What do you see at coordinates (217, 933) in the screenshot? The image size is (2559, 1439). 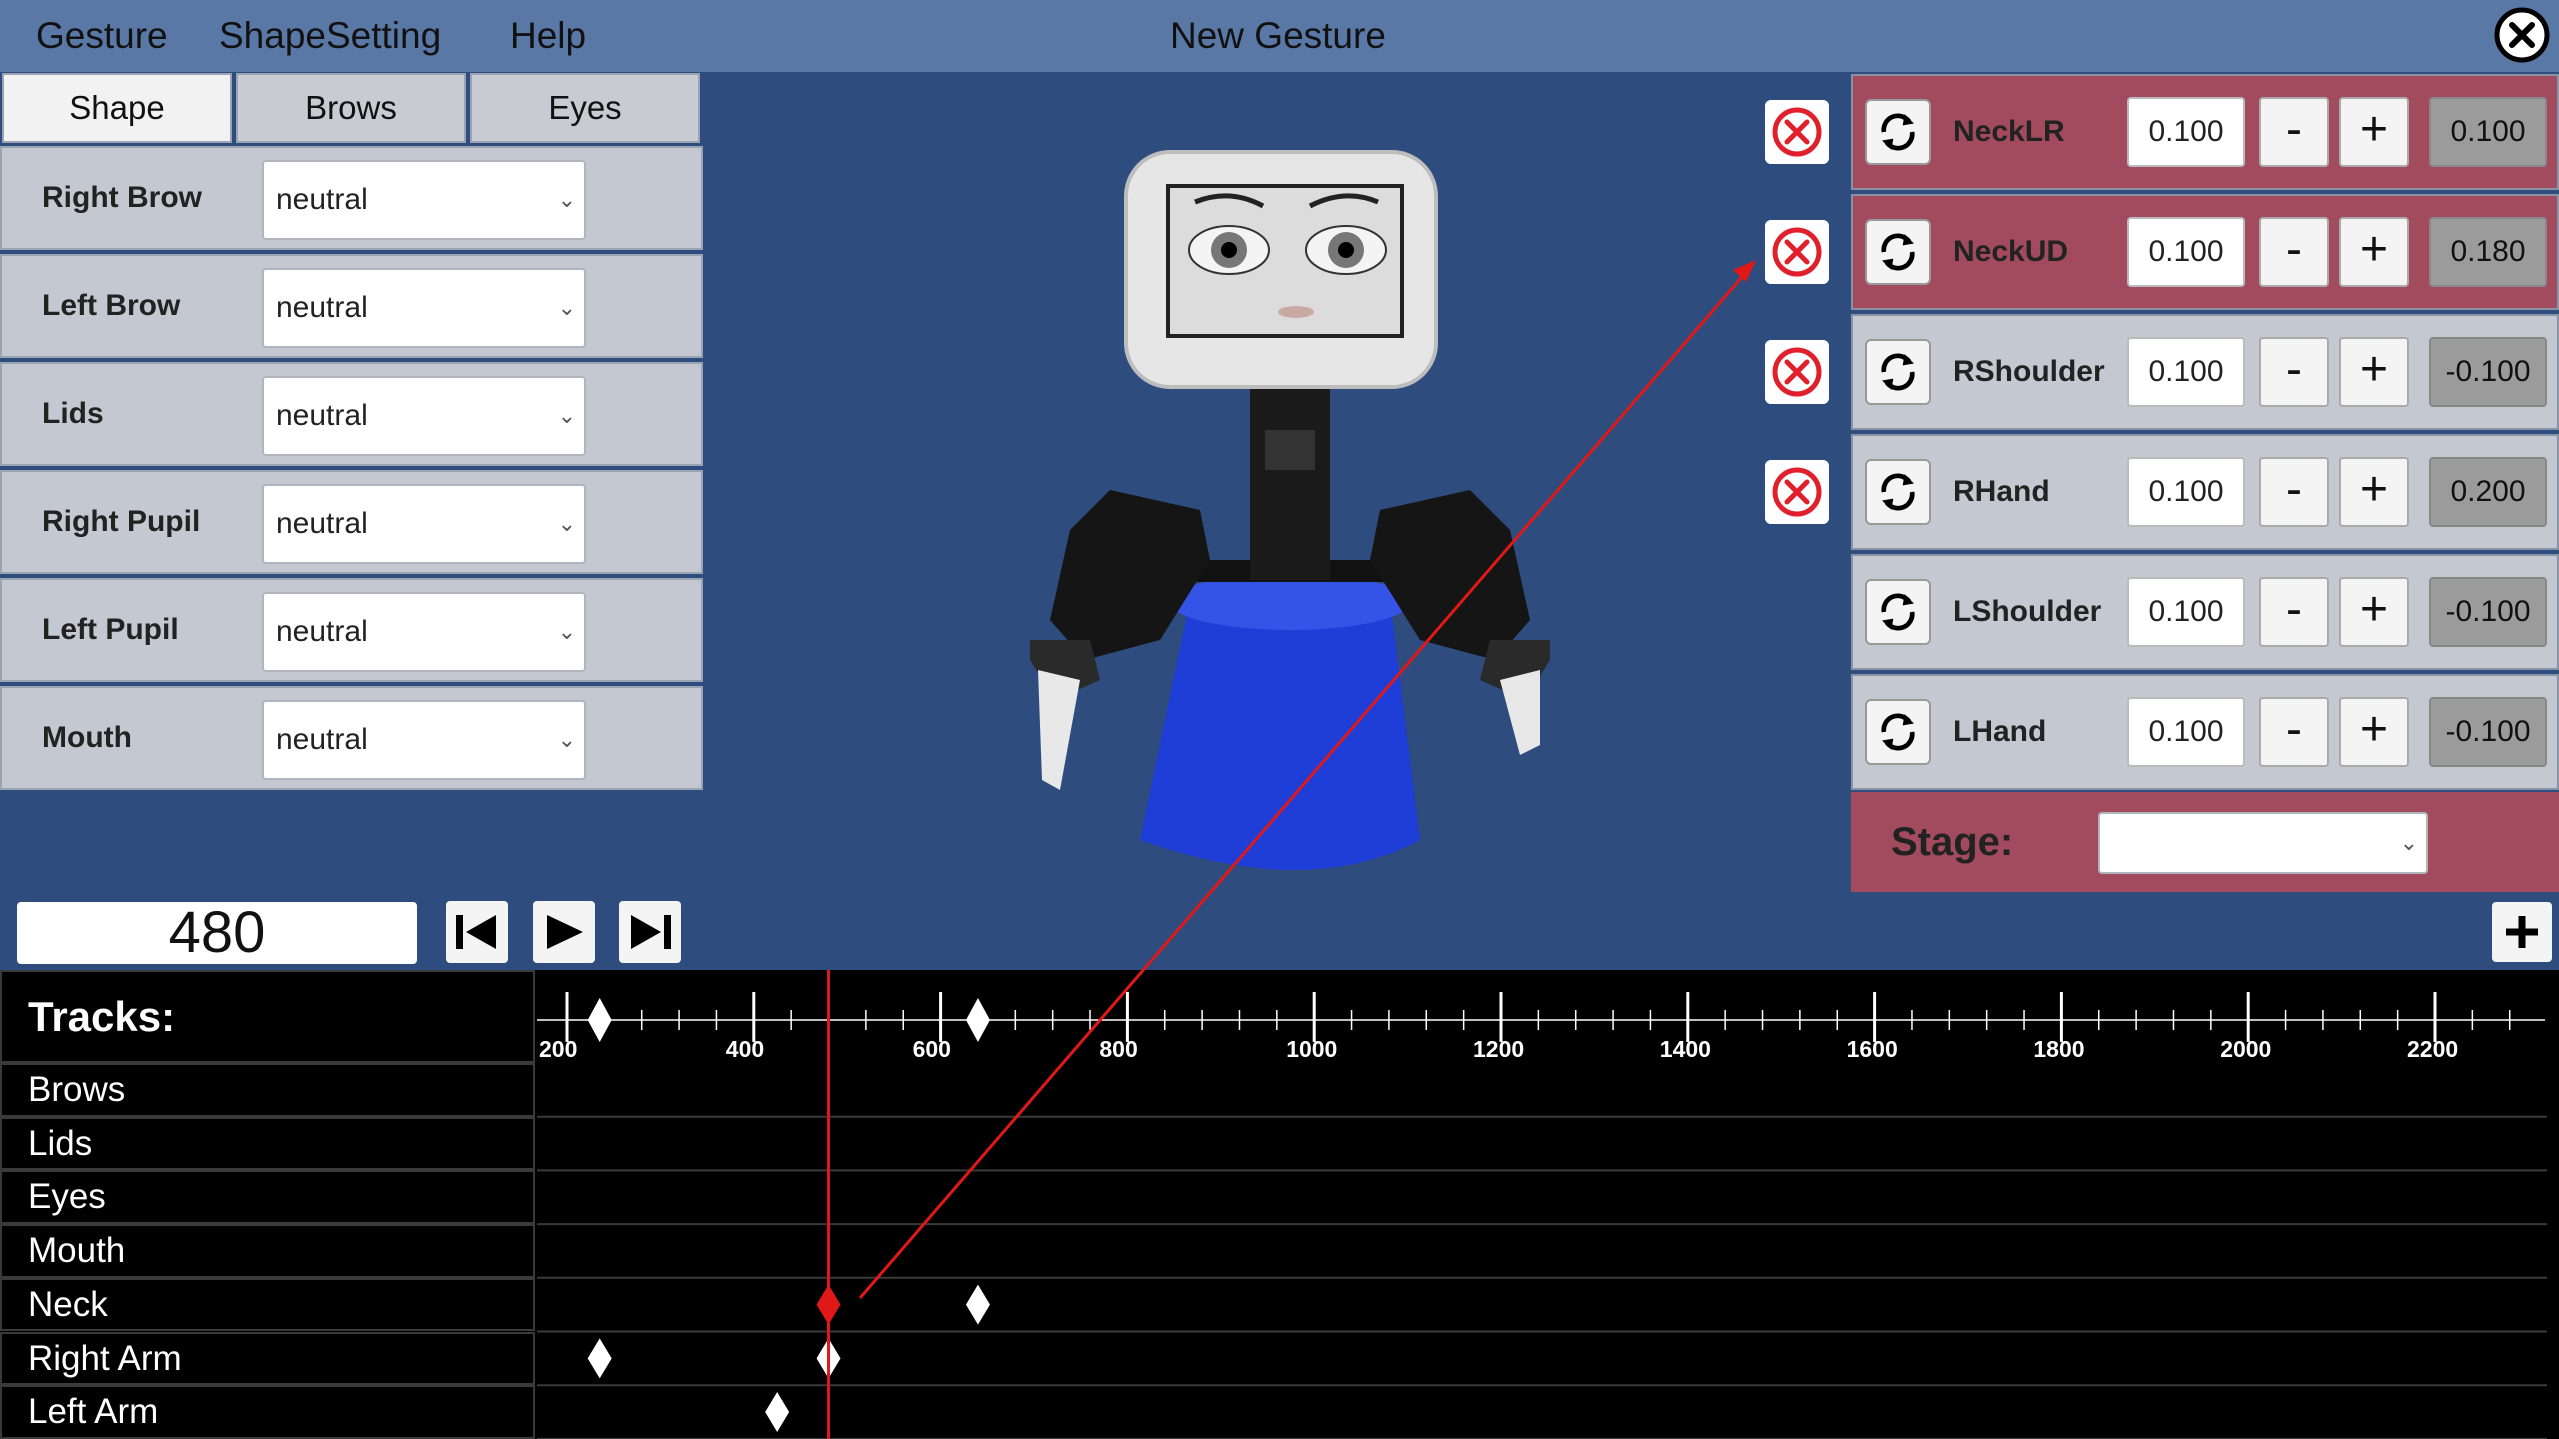 I see `frame-counter: 480` at bounding box center [217, 933].